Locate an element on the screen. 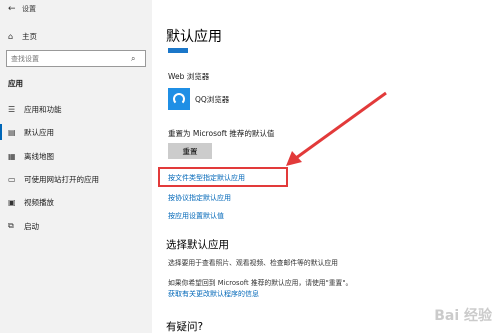 The image size is (500, 333). sidebar-item-label: 视频播放 is located at coordinates (39, 202).